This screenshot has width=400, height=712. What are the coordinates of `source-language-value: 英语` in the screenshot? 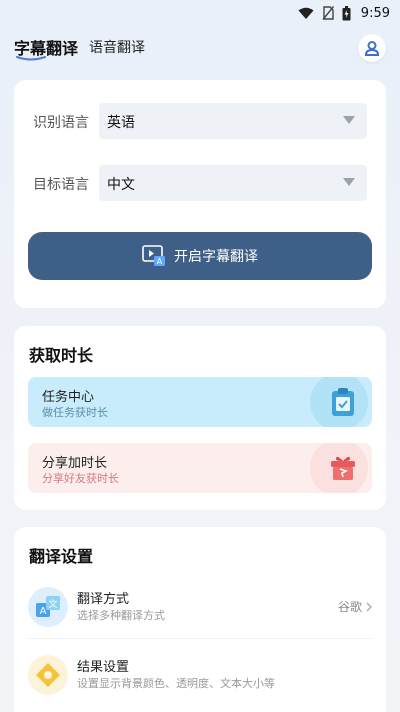 It's located at (121, 123).